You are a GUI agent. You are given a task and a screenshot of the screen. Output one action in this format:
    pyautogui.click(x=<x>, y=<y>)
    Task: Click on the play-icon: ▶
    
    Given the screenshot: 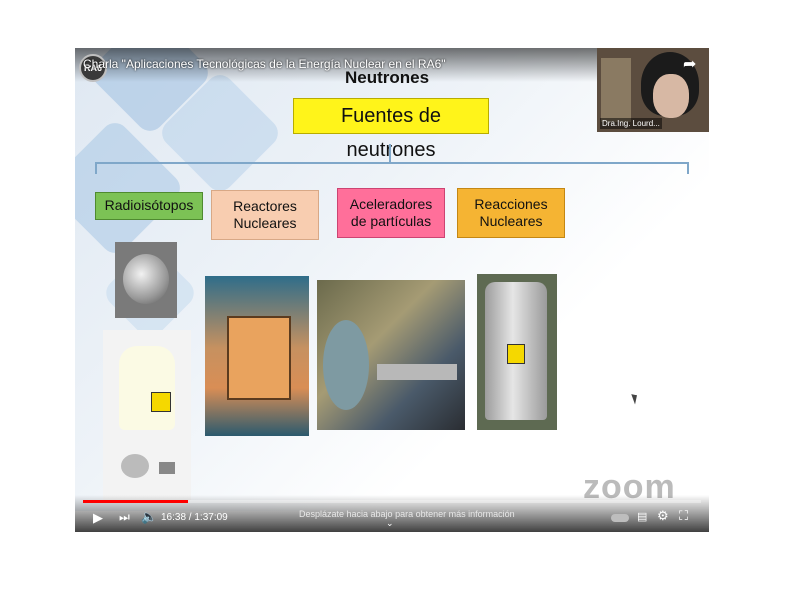 What is the action you would take?
    pyautogui.click(x=98, y=518)
    